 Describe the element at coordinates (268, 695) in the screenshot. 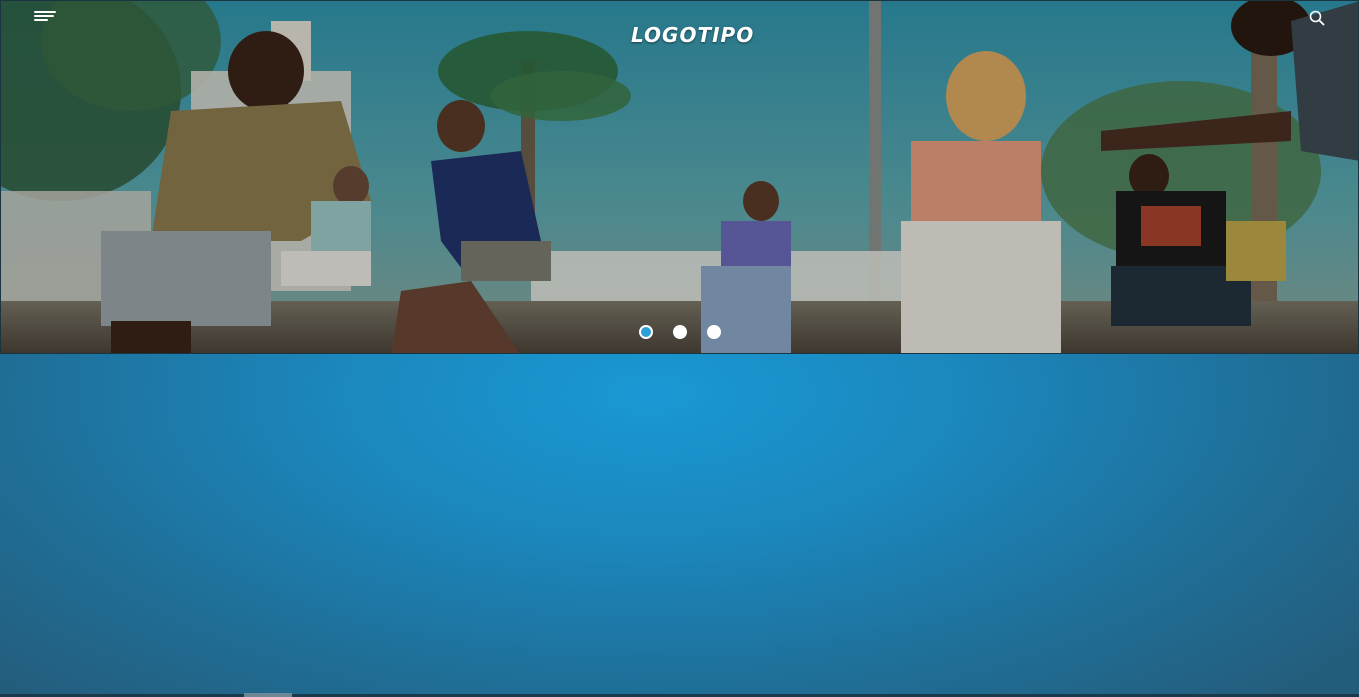

I see `horizontal-scrollbar-thumb` at that location.